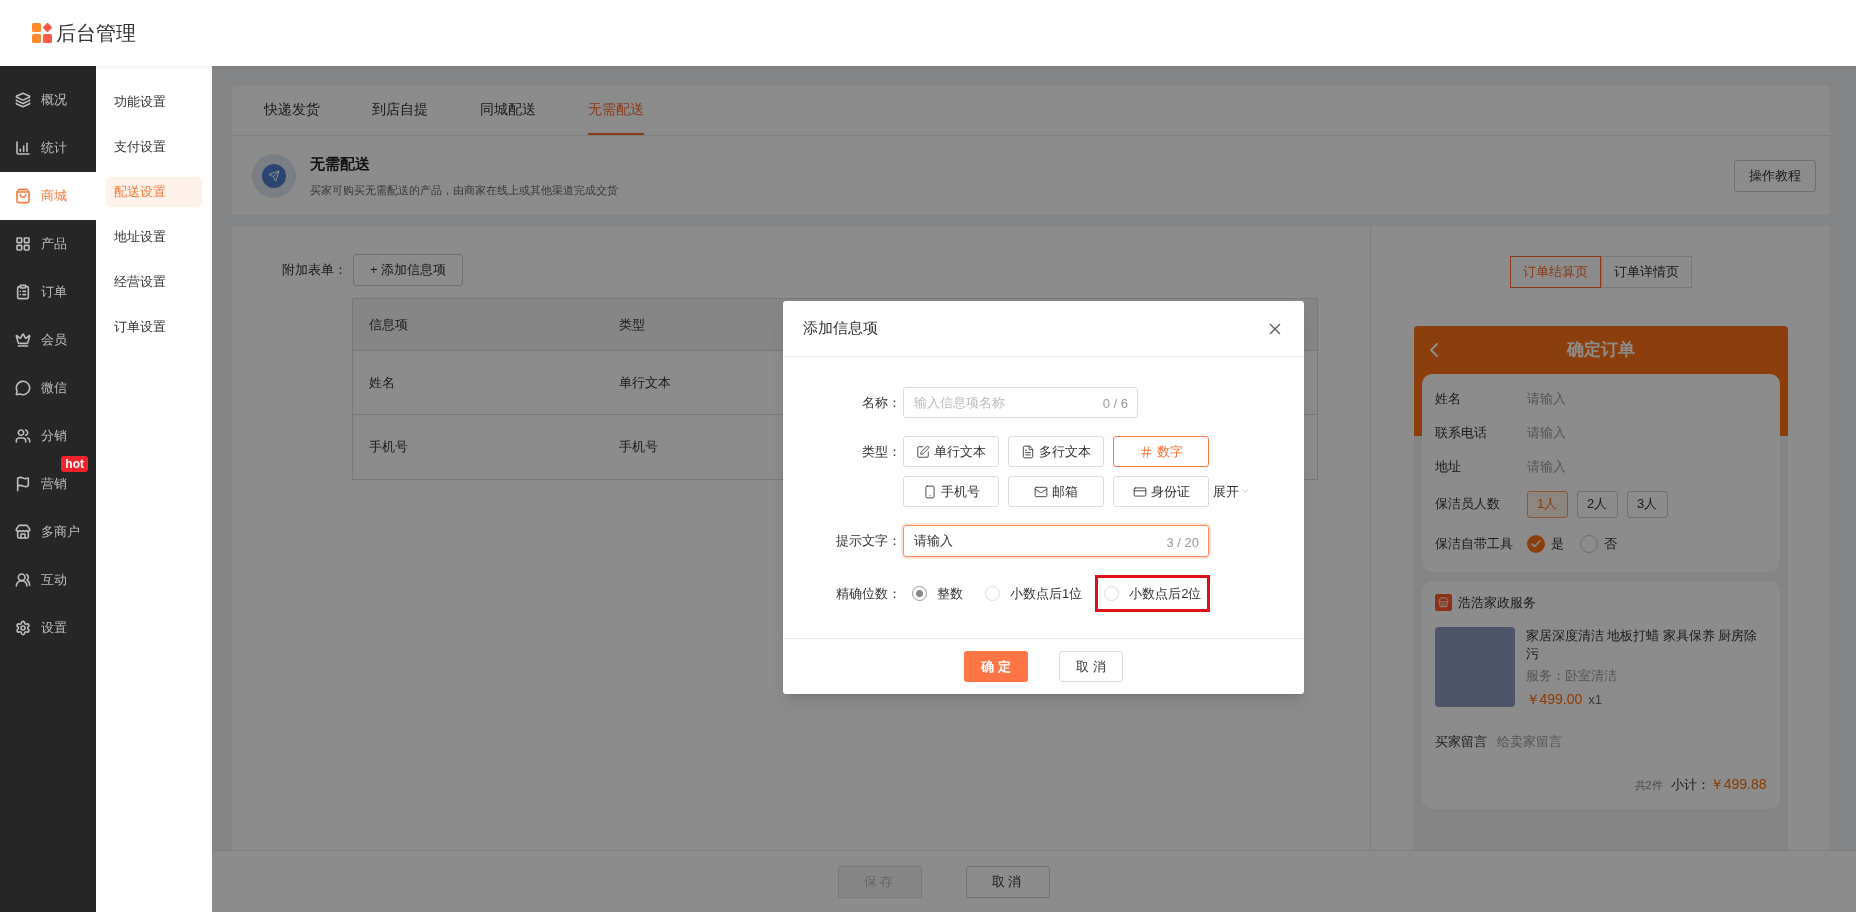 The image size is (1856, 912). I want to click on preview-tab: 订单详情页, so click(1646, 272).